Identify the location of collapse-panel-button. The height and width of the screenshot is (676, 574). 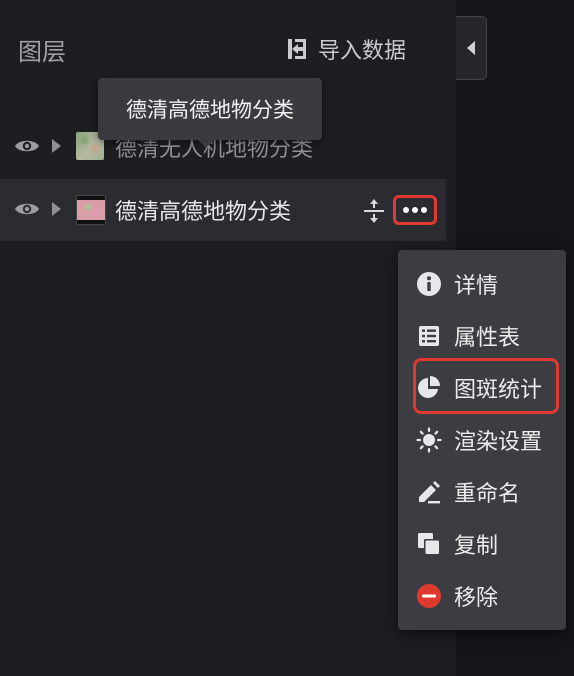
(471, 48).